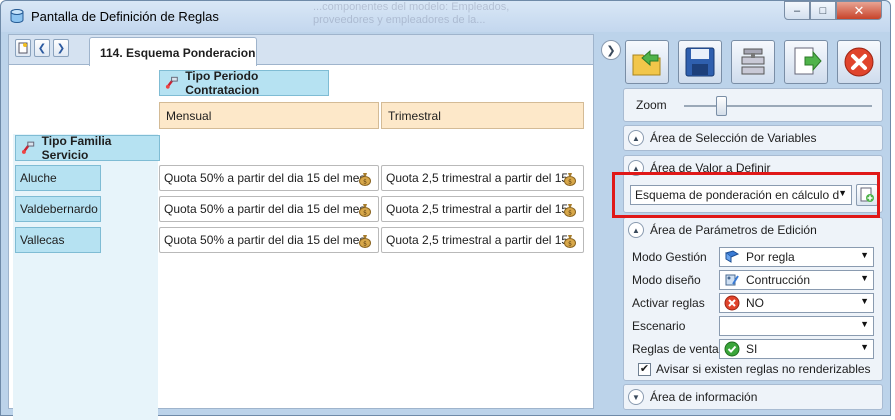  I want to click on param-label: Modo diseño, so click(666, 280).